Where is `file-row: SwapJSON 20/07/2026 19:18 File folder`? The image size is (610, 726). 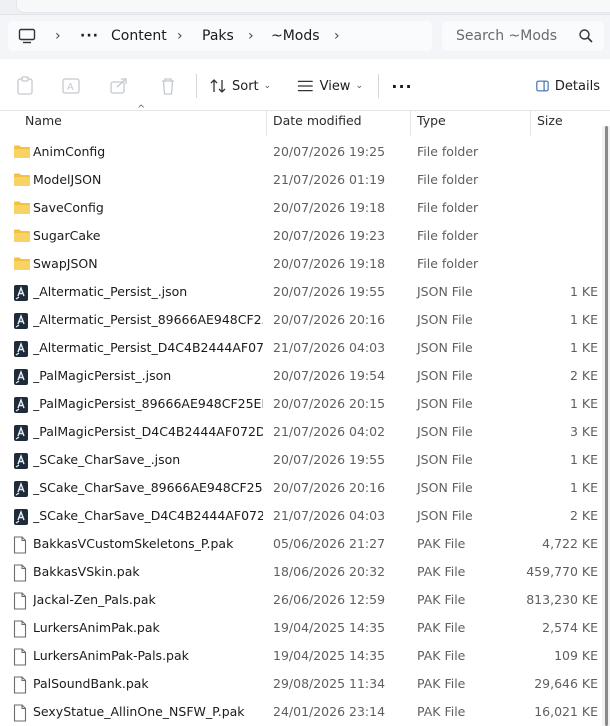 file-row: SwapJSON 20/07/2026 19:18 File folder is located at coordinates (301, 264).